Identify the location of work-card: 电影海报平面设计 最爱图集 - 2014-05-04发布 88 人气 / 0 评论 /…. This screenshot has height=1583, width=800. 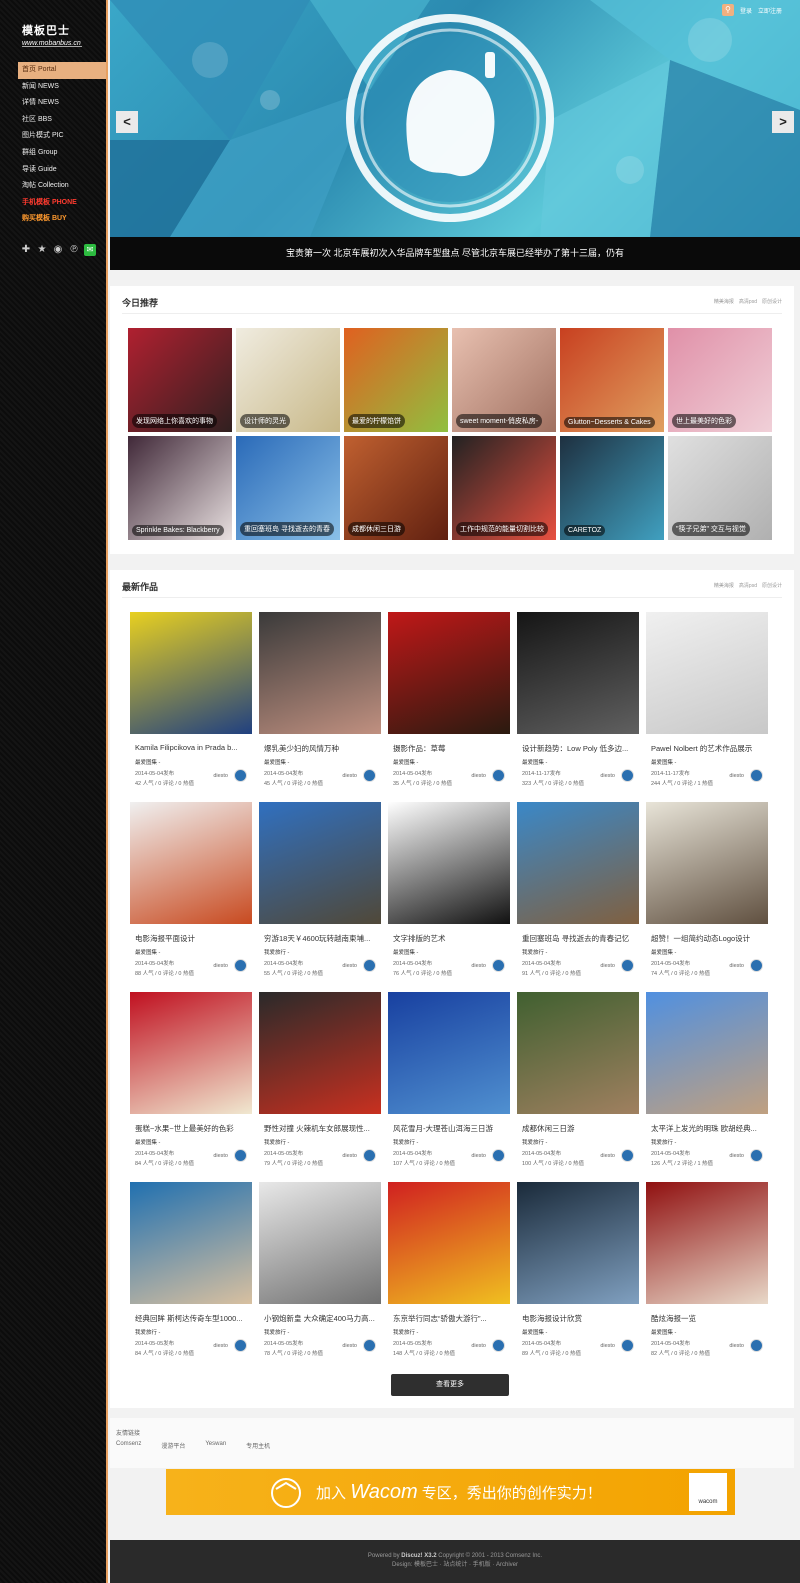
(191, 892).